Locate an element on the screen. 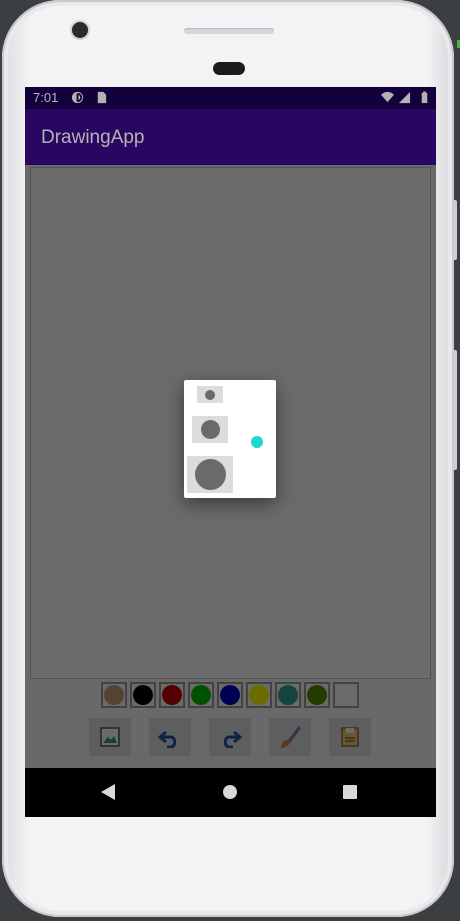 The height and width of the screenshot is (921, 460). notification-icon is located at coordinates (77, 97).